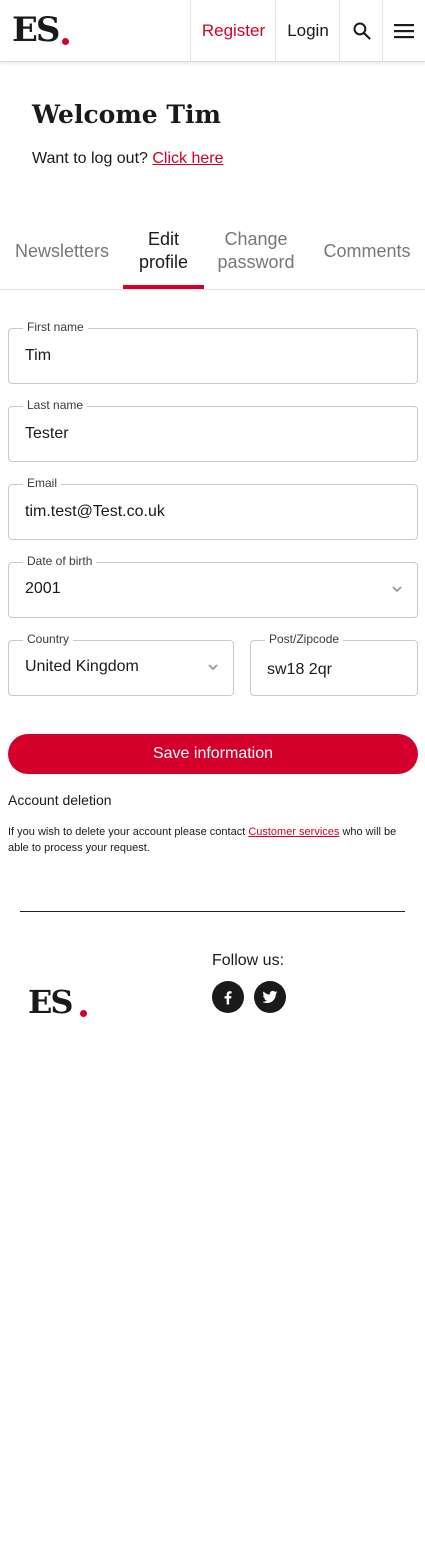 The height and width of the screenshot is (1555, 425). I want to click on tab-label-line2: profile, so click(163, 262).